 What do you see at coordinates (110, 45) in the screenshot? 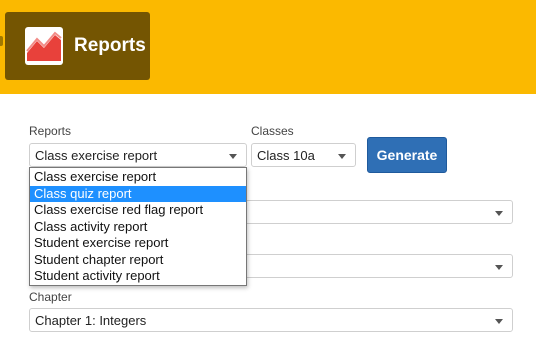
I see `page-title: Reports` at bounding box center [110, 45].